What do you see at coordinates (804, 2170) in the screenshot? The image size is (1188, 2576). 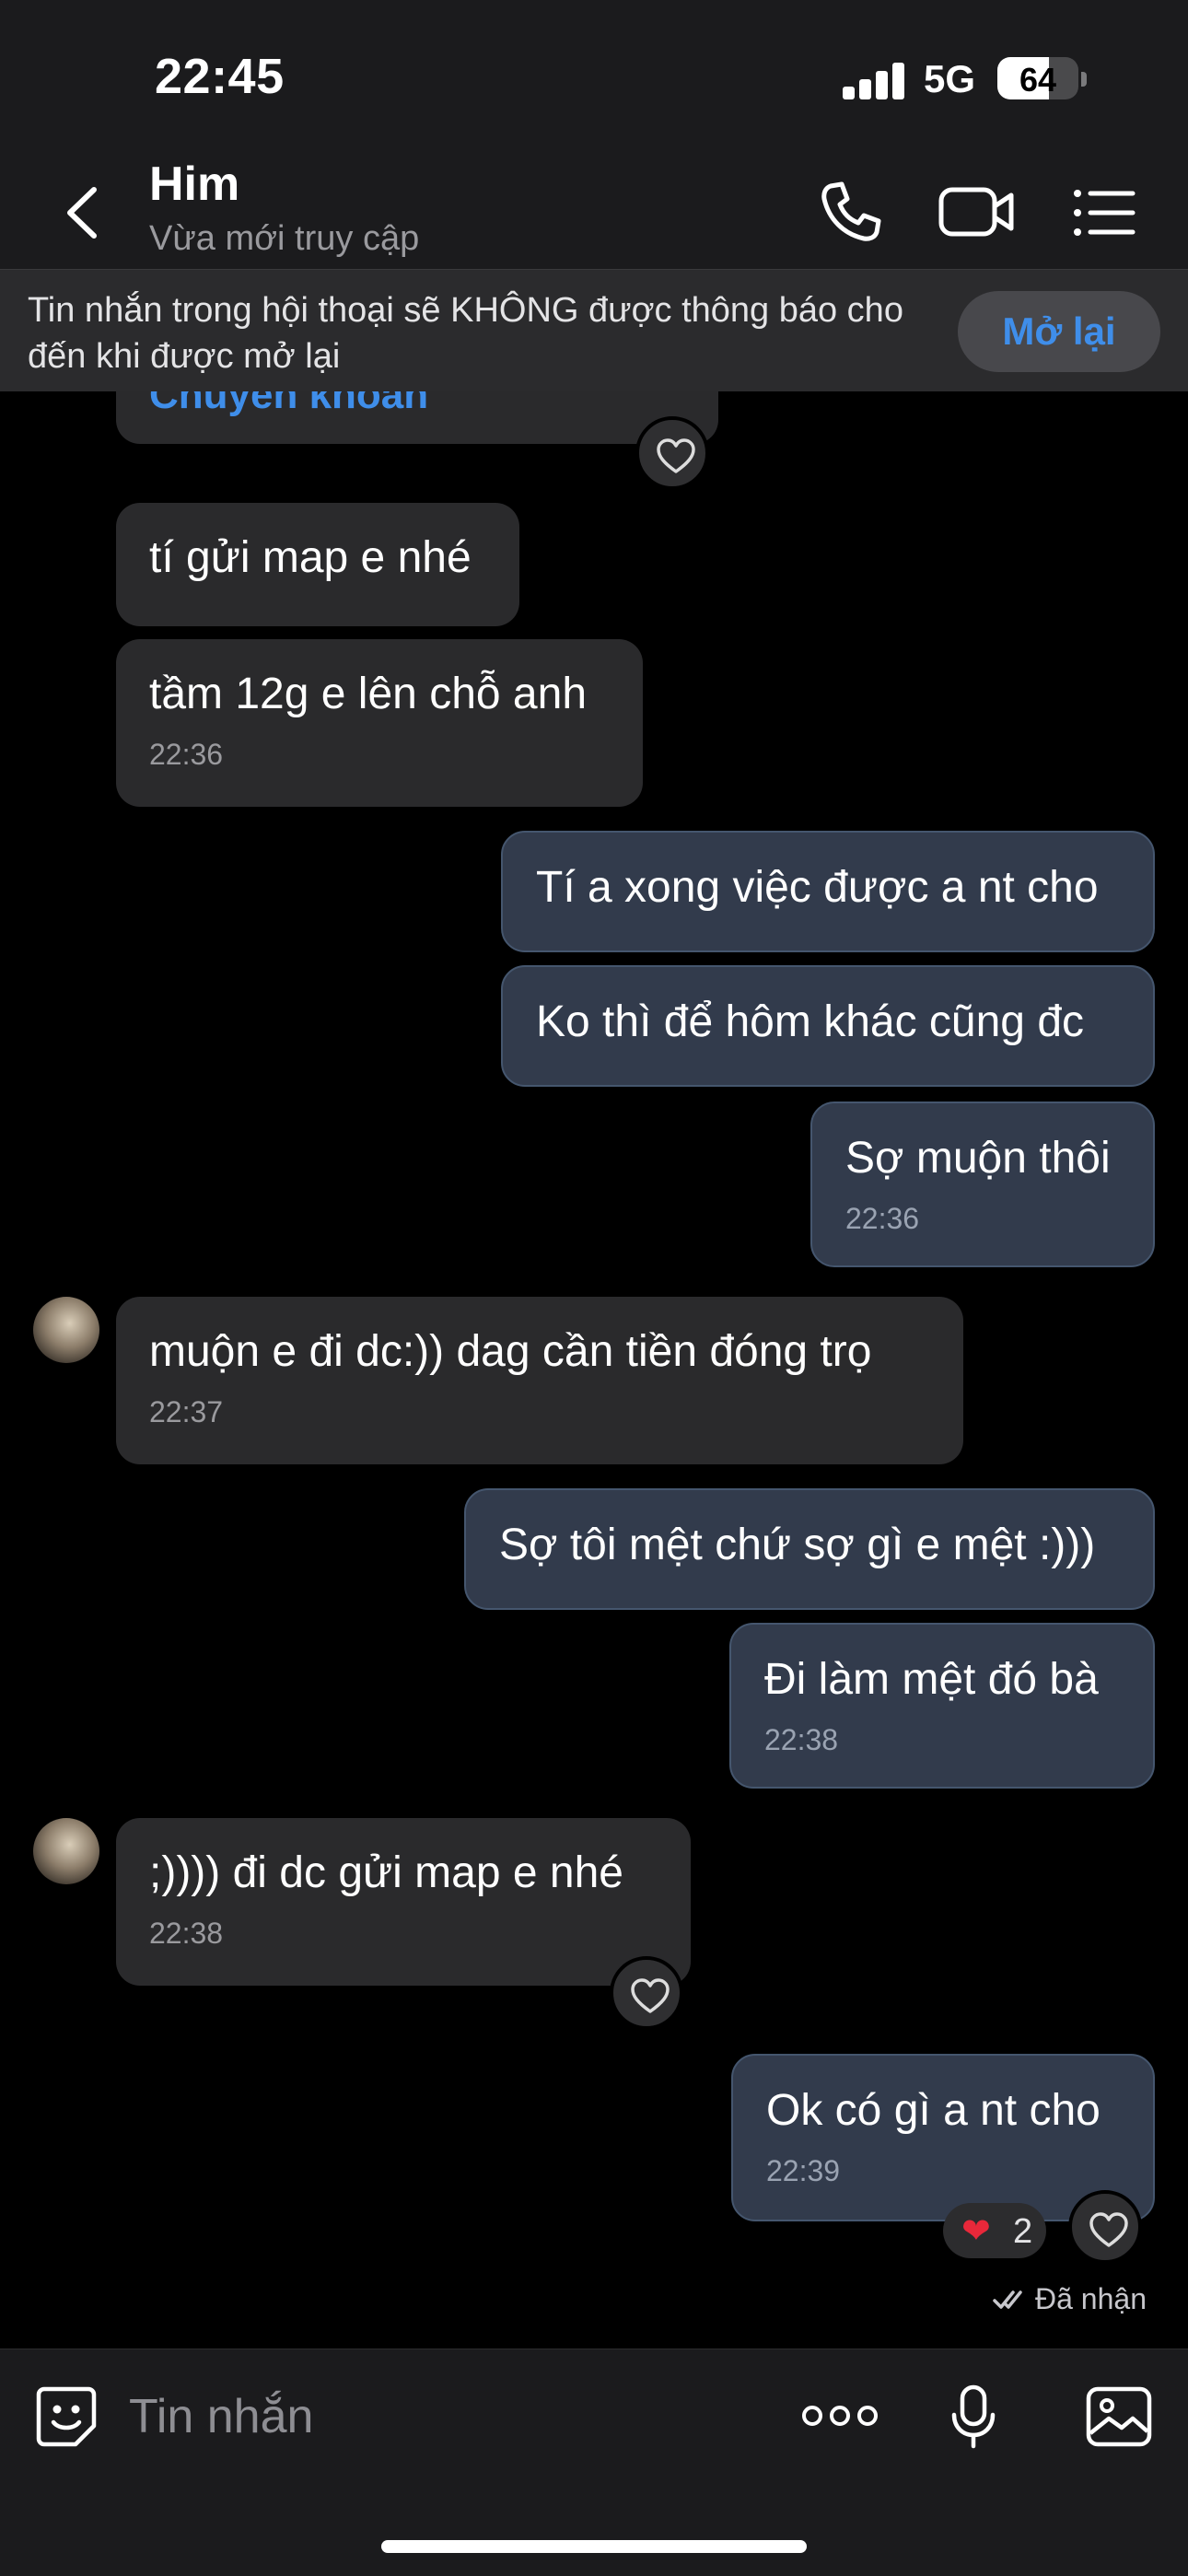 I see `message-time: 22:39` at bounding box center [804, 2170].